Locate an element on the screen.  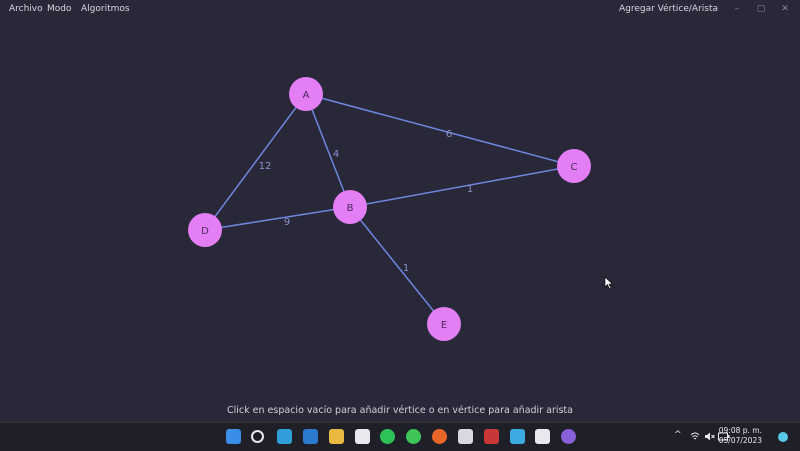
edge-b-c is located at coordinates (462, 186).